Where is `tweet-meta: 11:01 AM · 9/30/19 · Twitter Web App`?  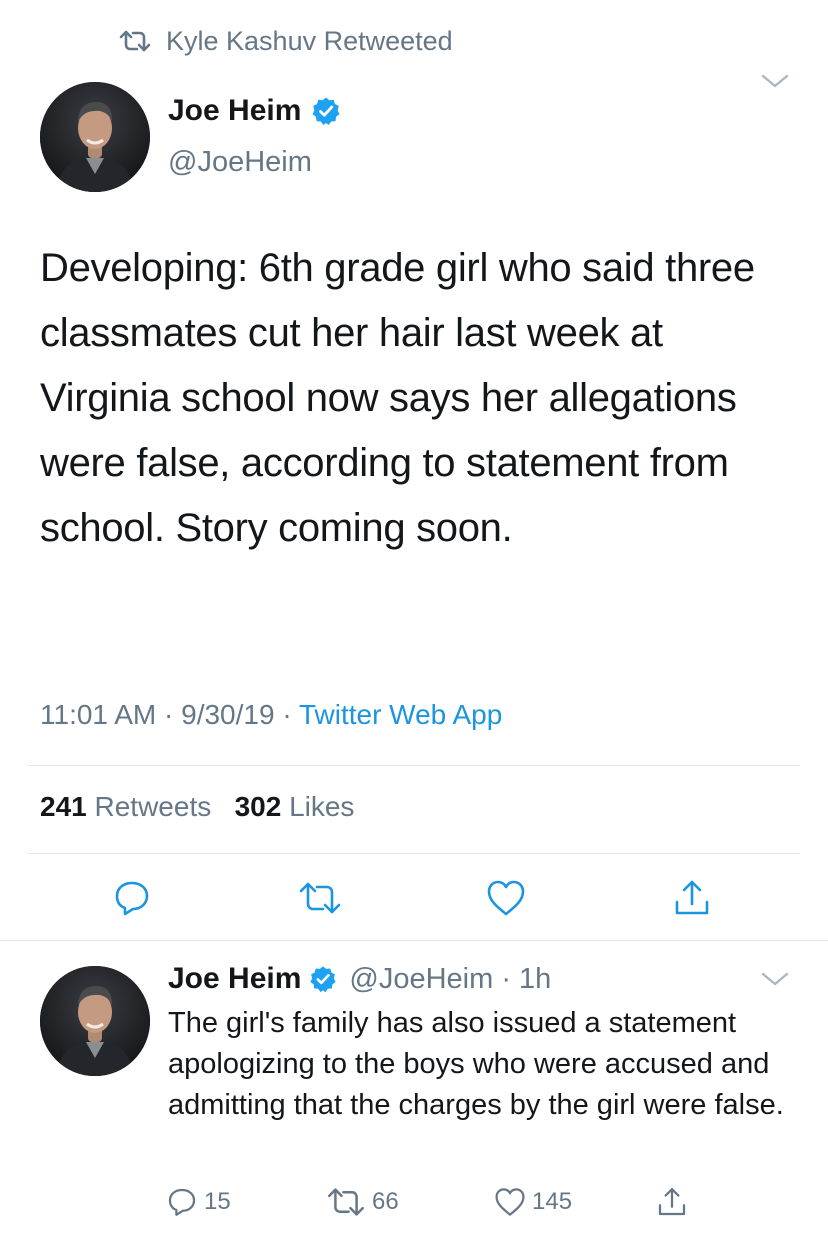
tweet-meta: 11:01 AM · 9/30/19 · Twitter Web App is located at coordinates (271, 715).